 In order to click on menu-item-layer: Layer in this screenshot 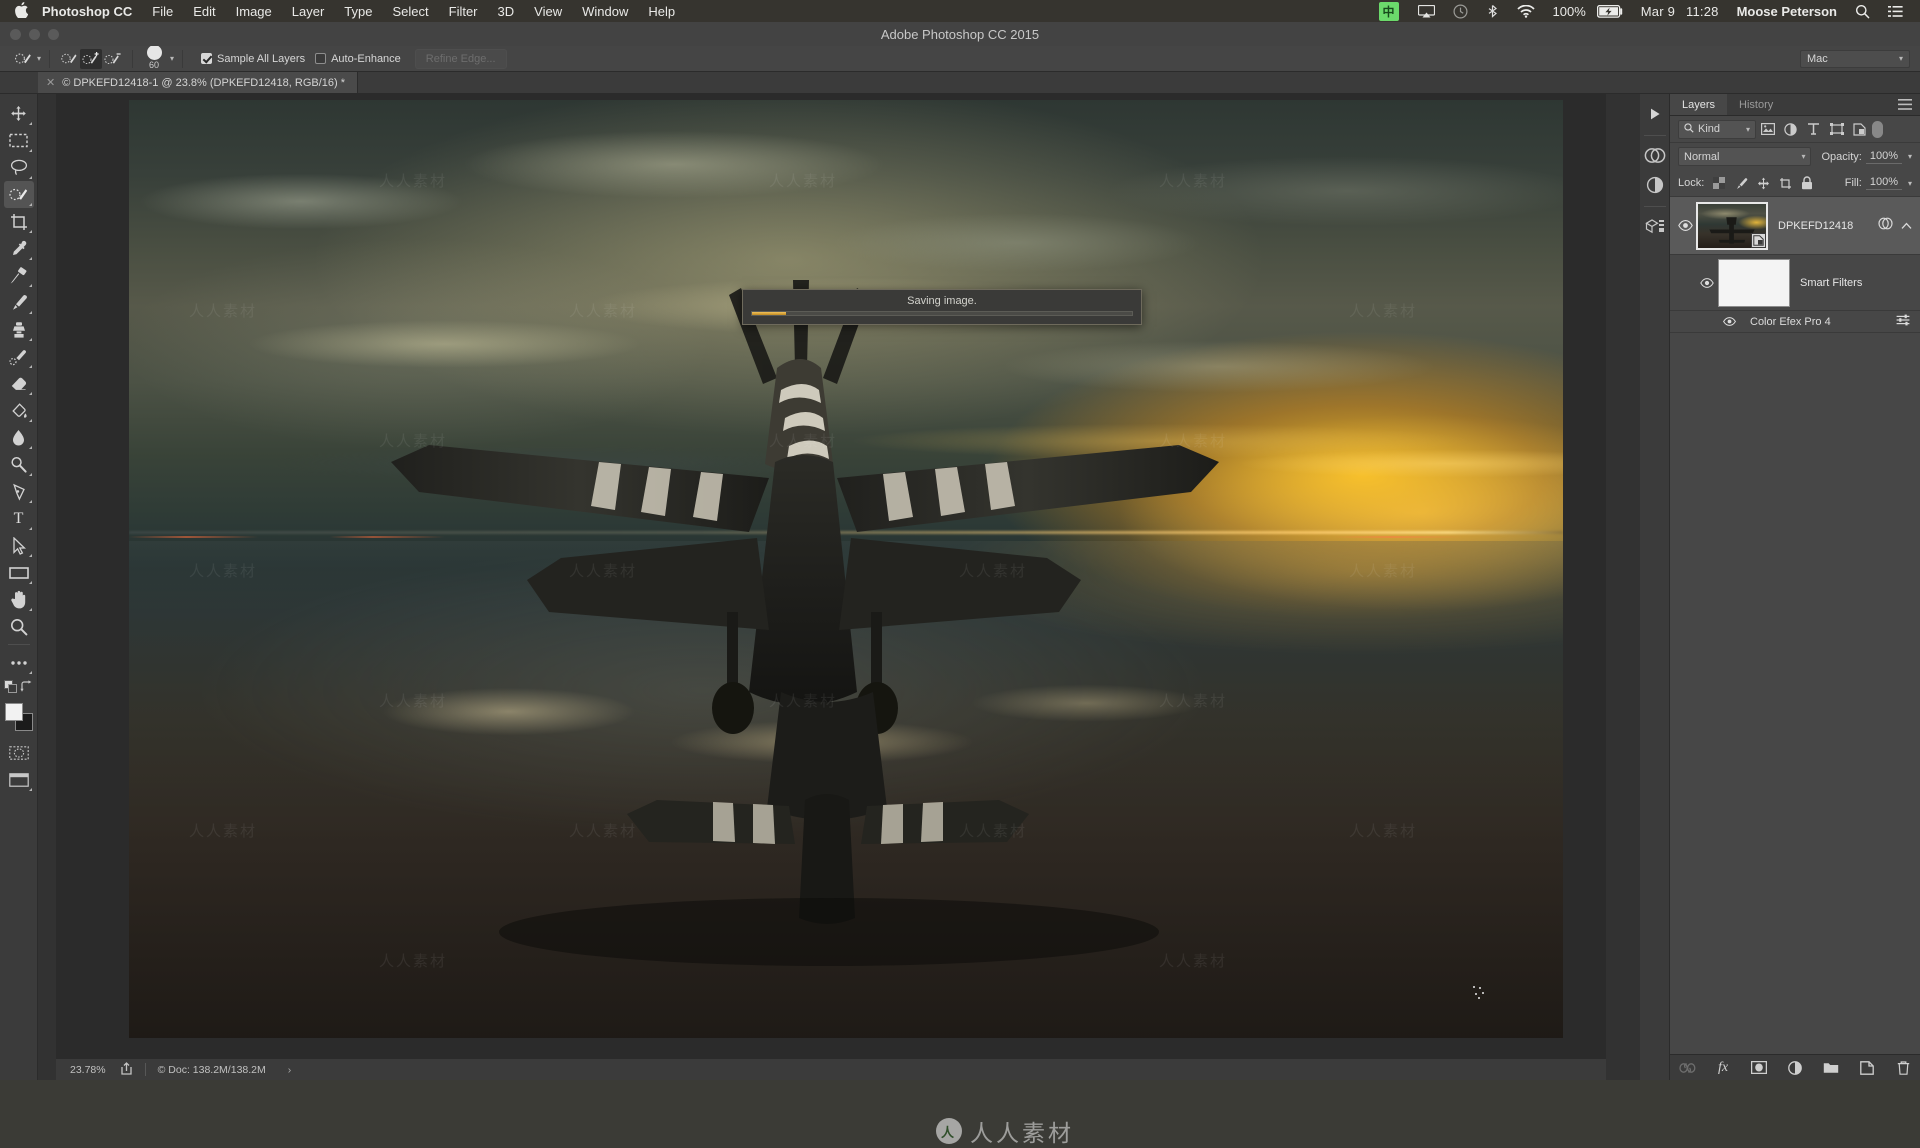, I will do `click(308, 11)`.